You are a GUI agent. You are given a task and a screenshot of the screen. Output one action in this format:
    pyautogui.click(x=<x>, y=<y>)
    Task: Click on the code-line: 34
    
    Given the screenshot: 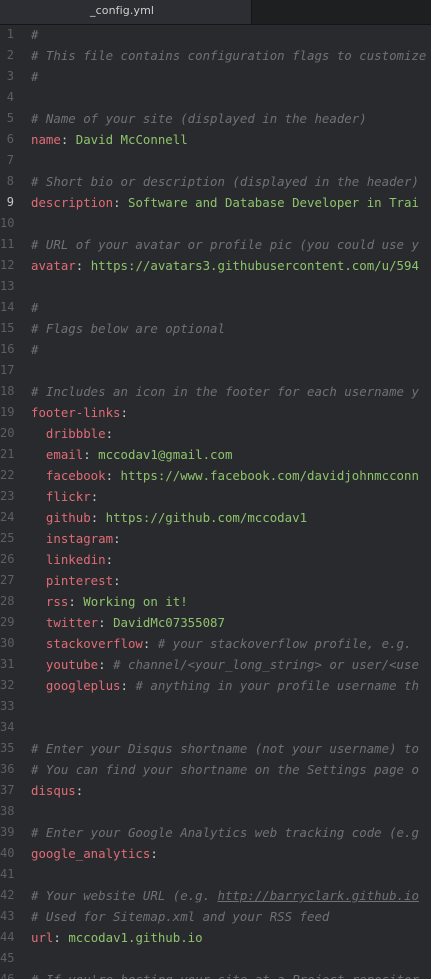 What is the action you would take?
    pyautogui.click(x=215, y=727)
    